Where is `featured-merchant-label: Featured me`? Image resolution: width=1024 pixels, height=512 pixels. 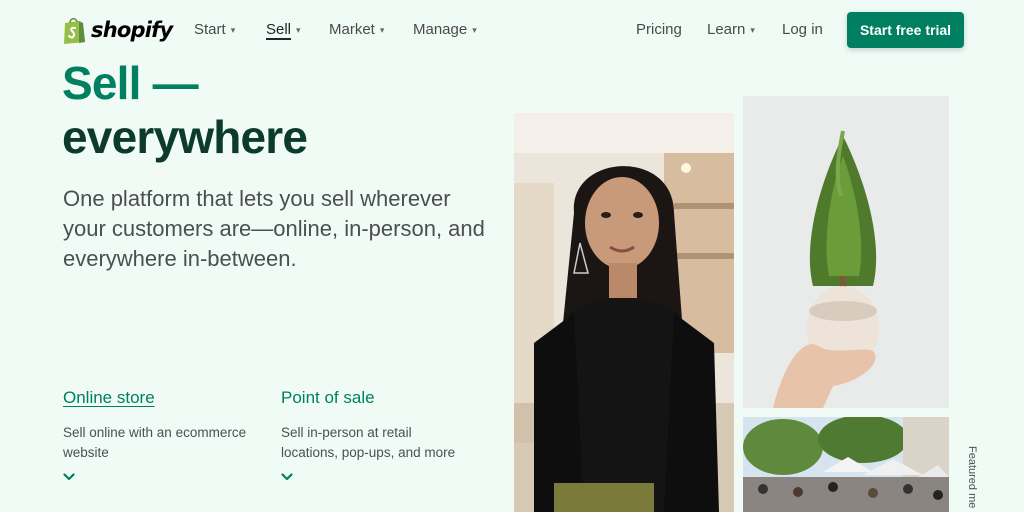 featured-merchant-label: Featured me is located at coordinates (972, 477).